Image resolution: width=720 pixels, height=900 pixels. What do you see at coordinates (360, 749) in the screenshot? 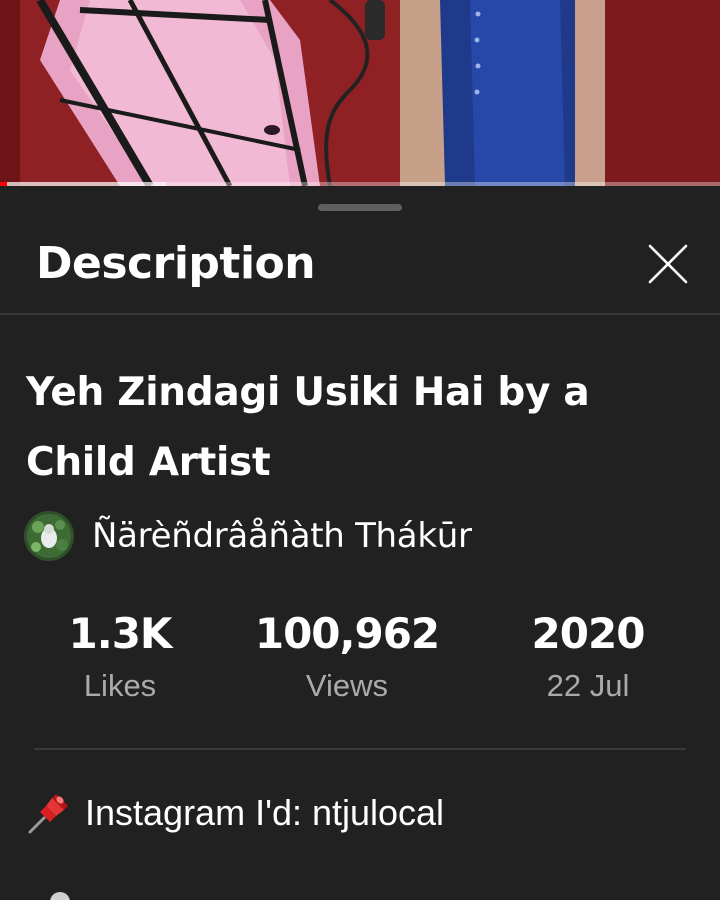
I see `stats-divider` at bounding box center [360, 749].